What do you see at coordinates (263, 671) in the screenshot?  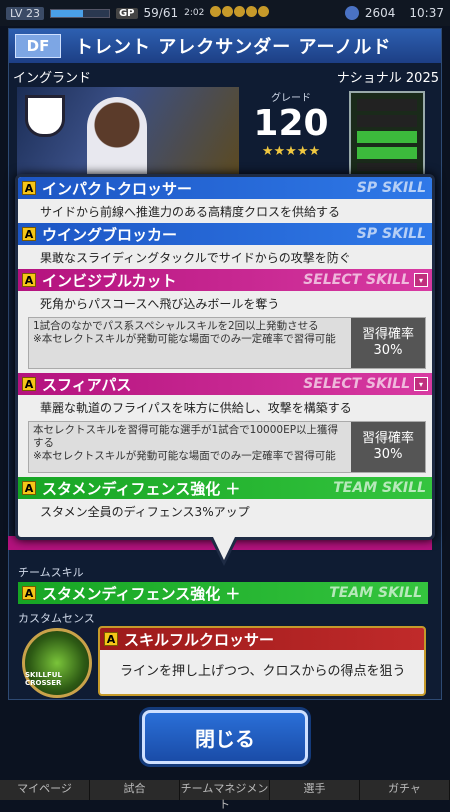 I see `sense-desc: ラインを押し上げつつ、クロスからの得点を狙う` at bounding box center [263, 671].